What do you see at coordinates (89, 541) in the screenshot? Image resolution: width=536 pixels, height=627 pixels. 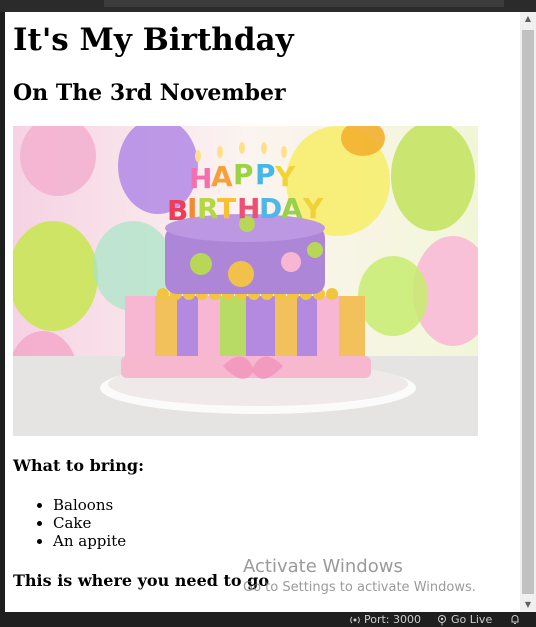 I see `list-item: An appite` at bounding box center [89, 541].